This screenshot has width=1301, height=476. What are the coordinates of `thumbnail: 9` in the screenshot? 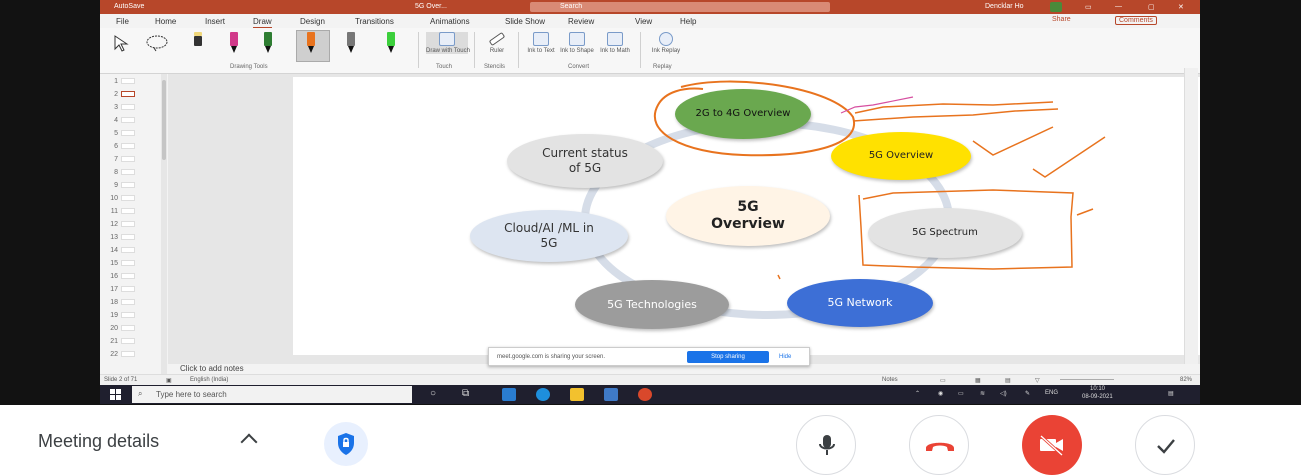 It's located at (119, 185).